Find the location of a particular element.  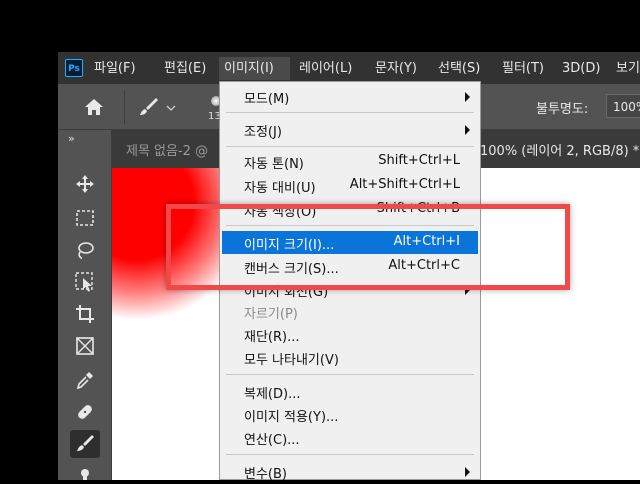

healing-brush-tool is located at coordinates (85, 412).